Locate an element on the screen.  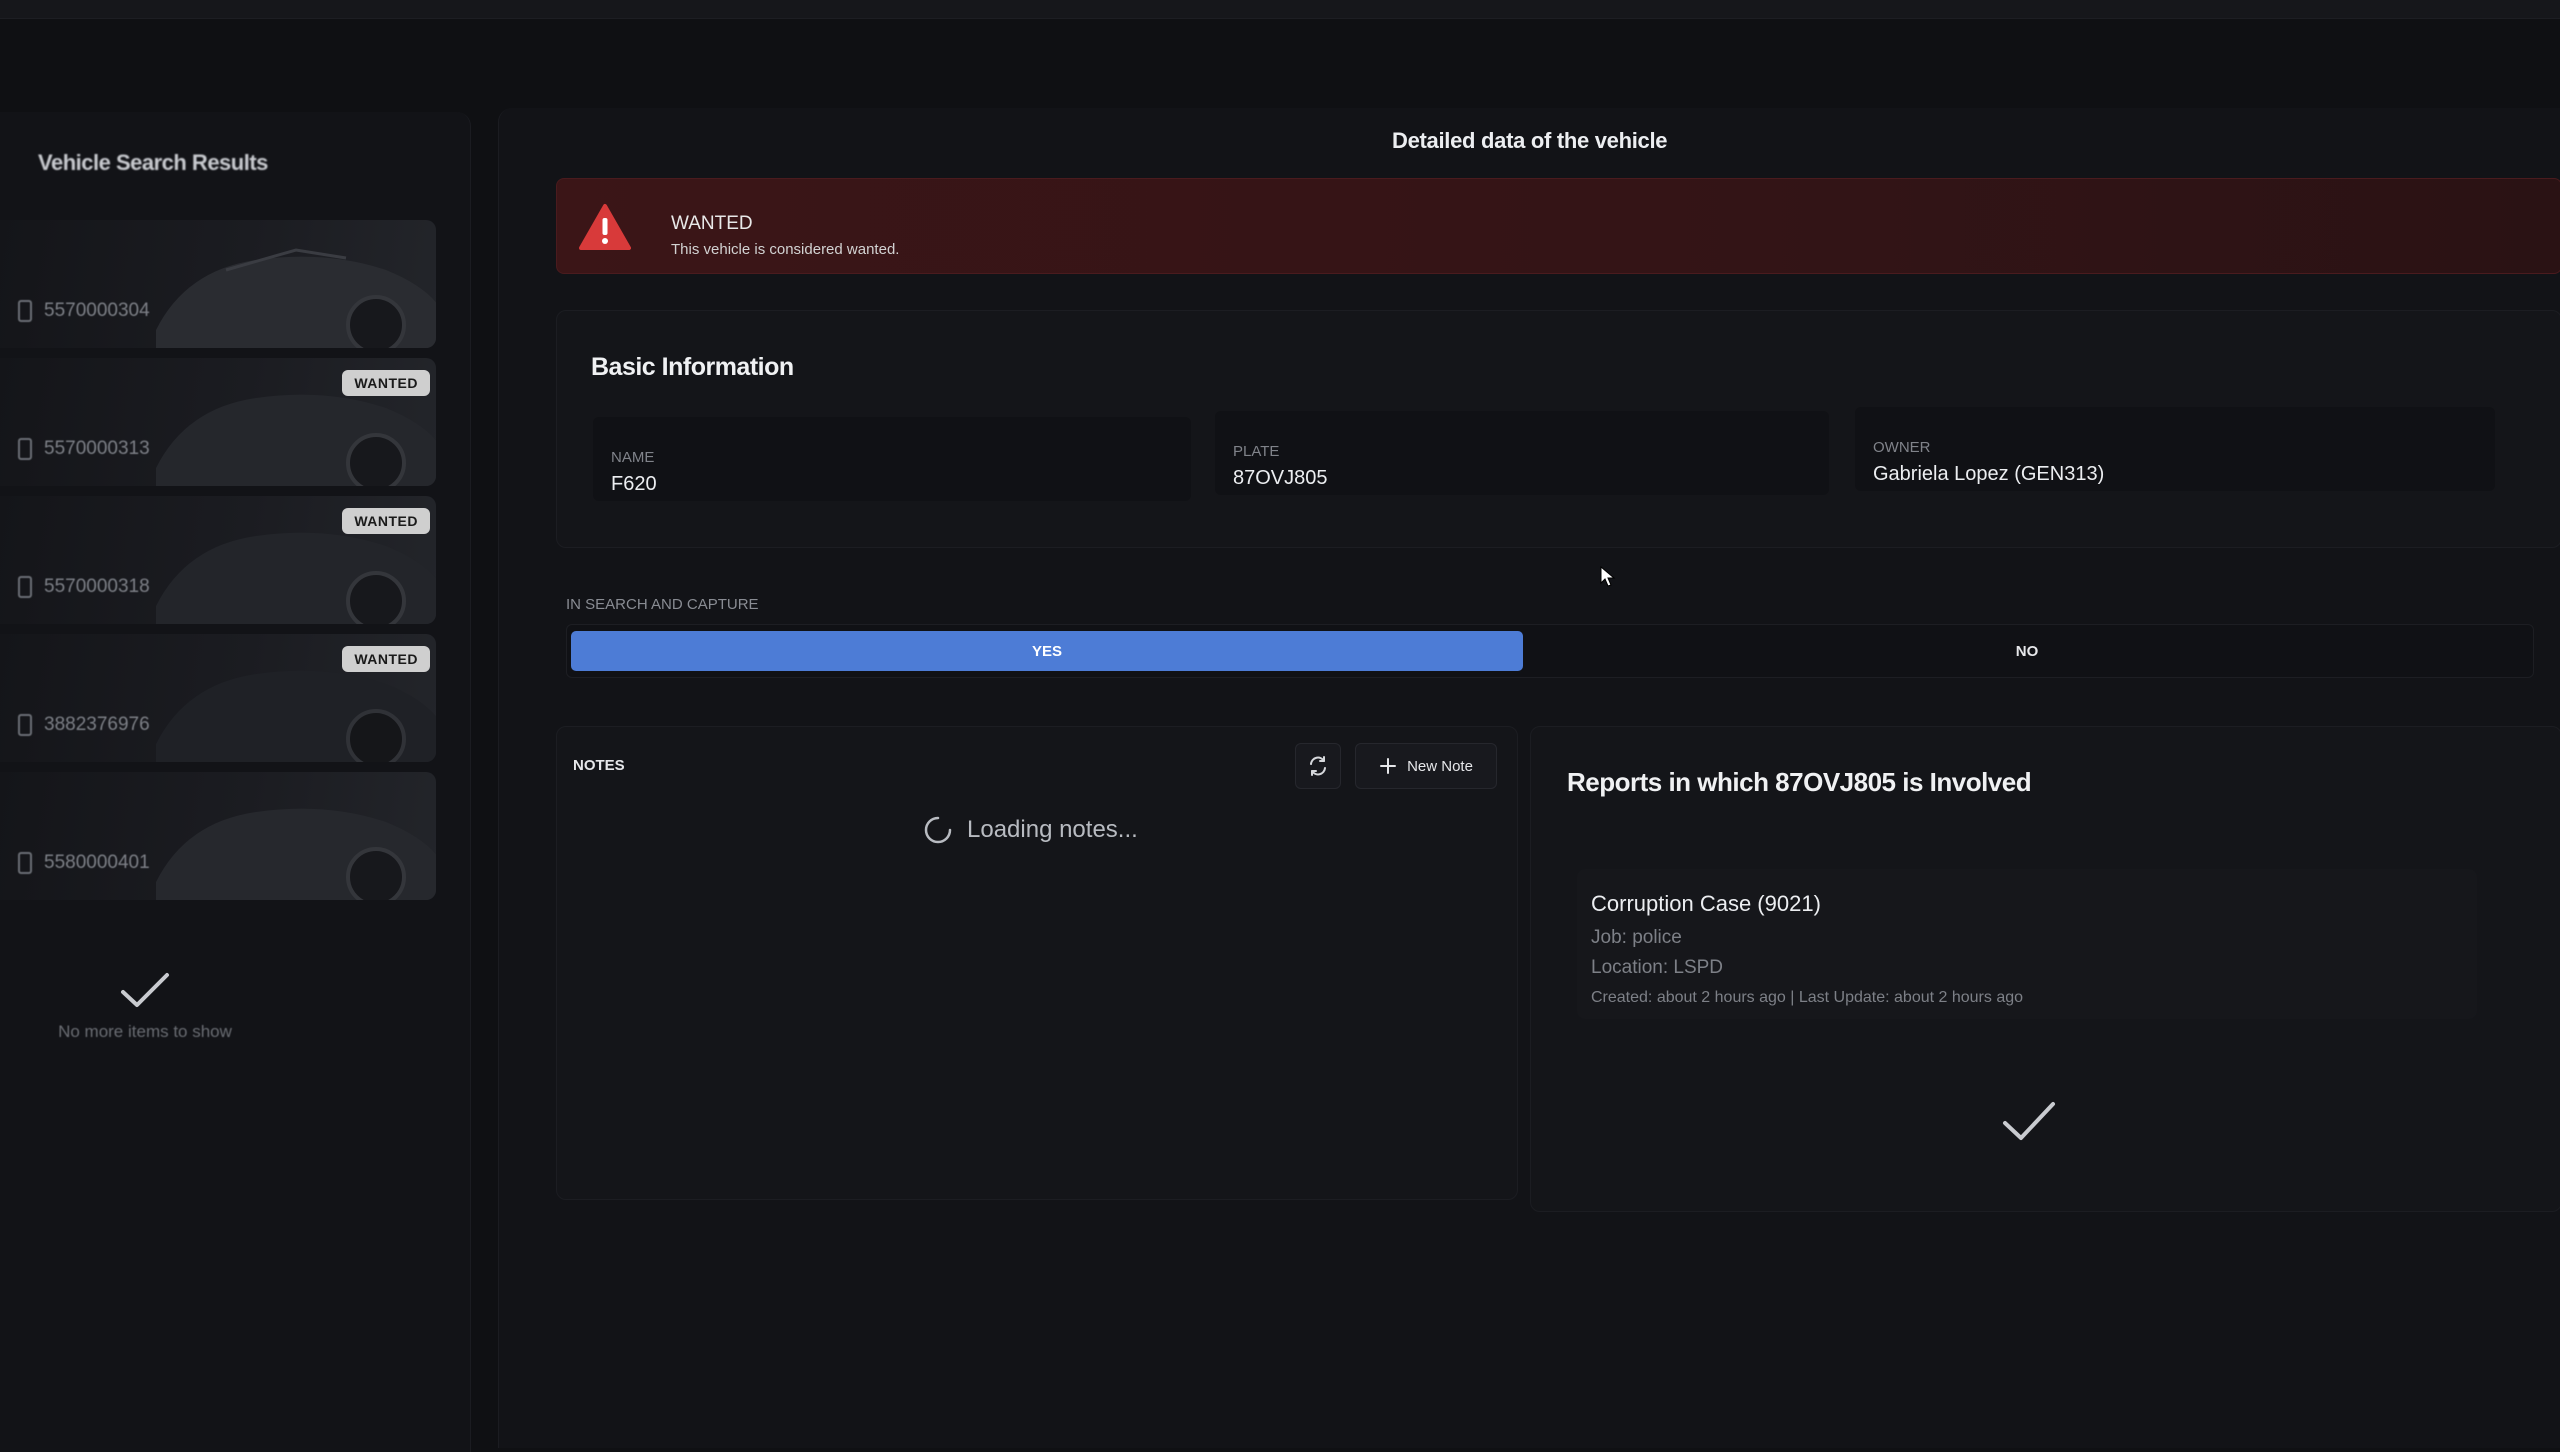
spinner-icon is located at coordinates (938, 830).